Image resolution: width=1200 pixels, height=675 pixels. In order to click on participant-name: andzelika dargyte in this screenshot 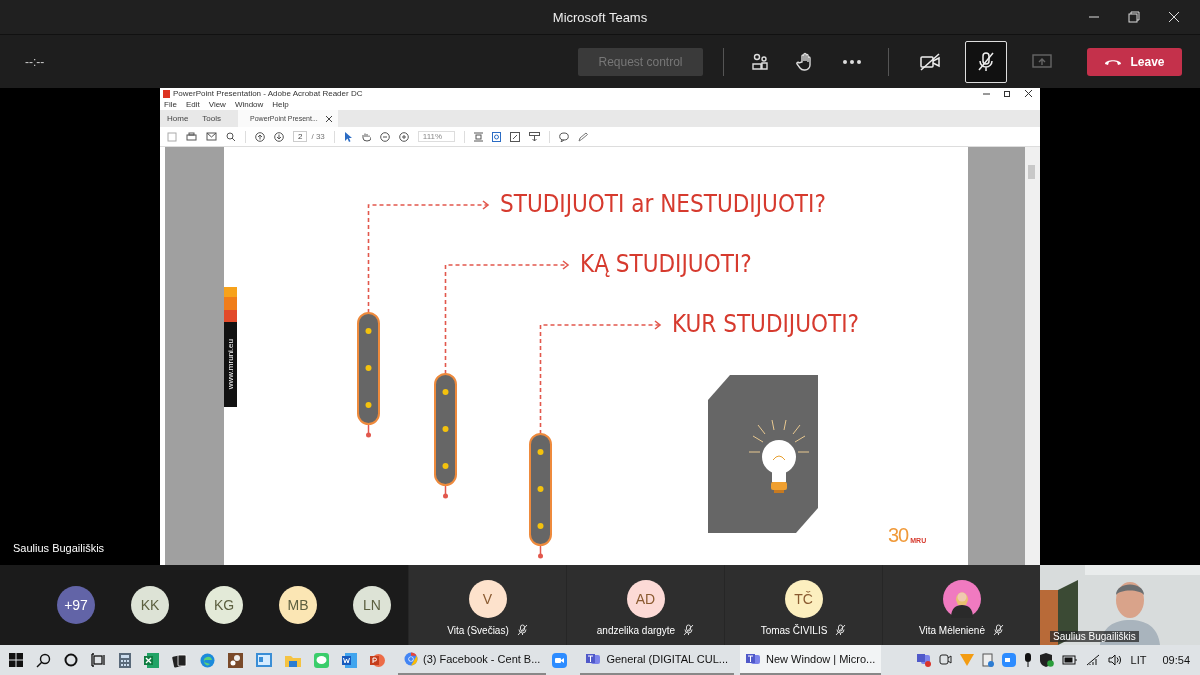, I will do `click(636, 630)`.